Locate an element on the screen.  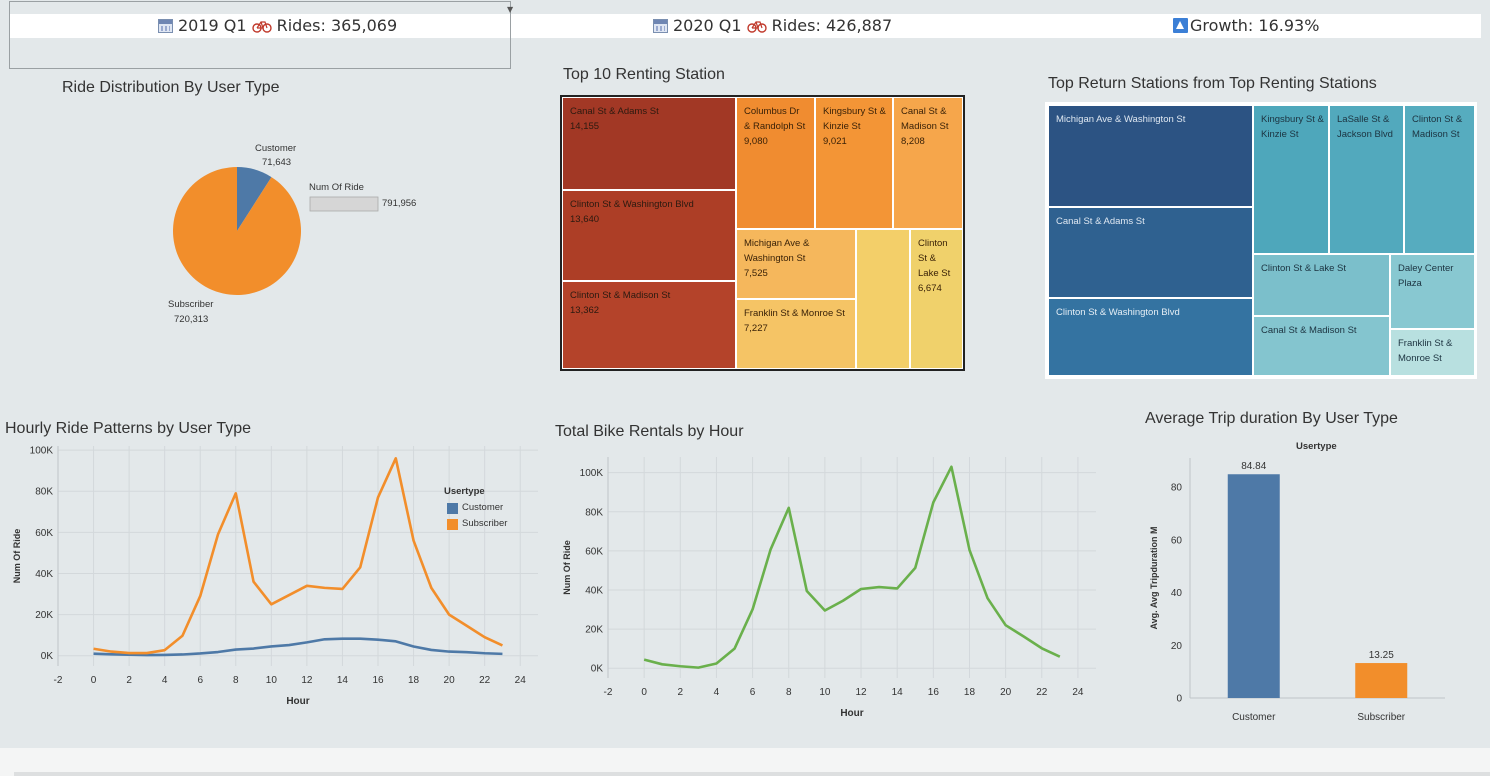
hourly-legend-title: Usertype is located at coordinates (464, 491).